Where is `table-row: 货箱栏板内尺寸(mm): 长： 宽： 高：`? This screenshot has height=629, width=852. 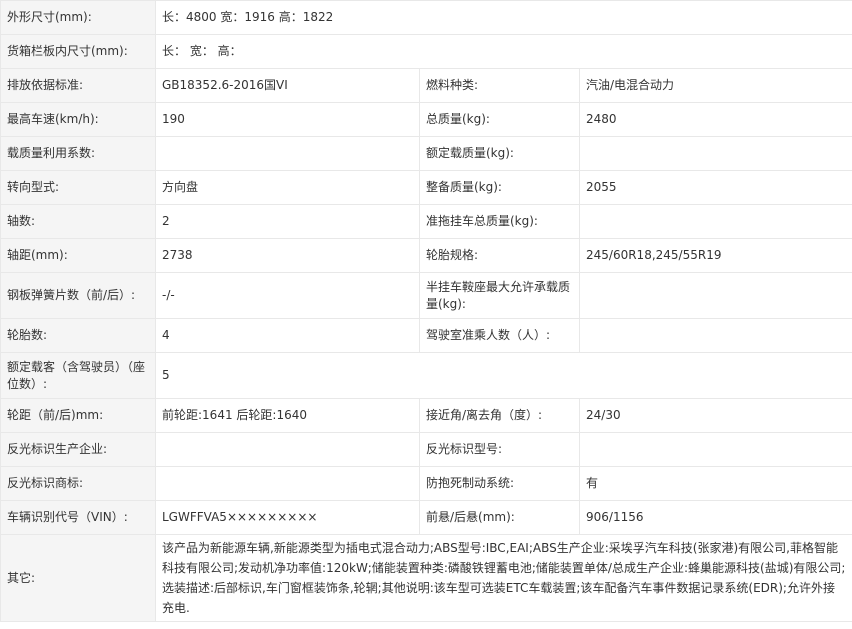 table-row: 货箱栏板内尺寸(mm): 长： 宽： 高： is located at coordinates (426, 51).